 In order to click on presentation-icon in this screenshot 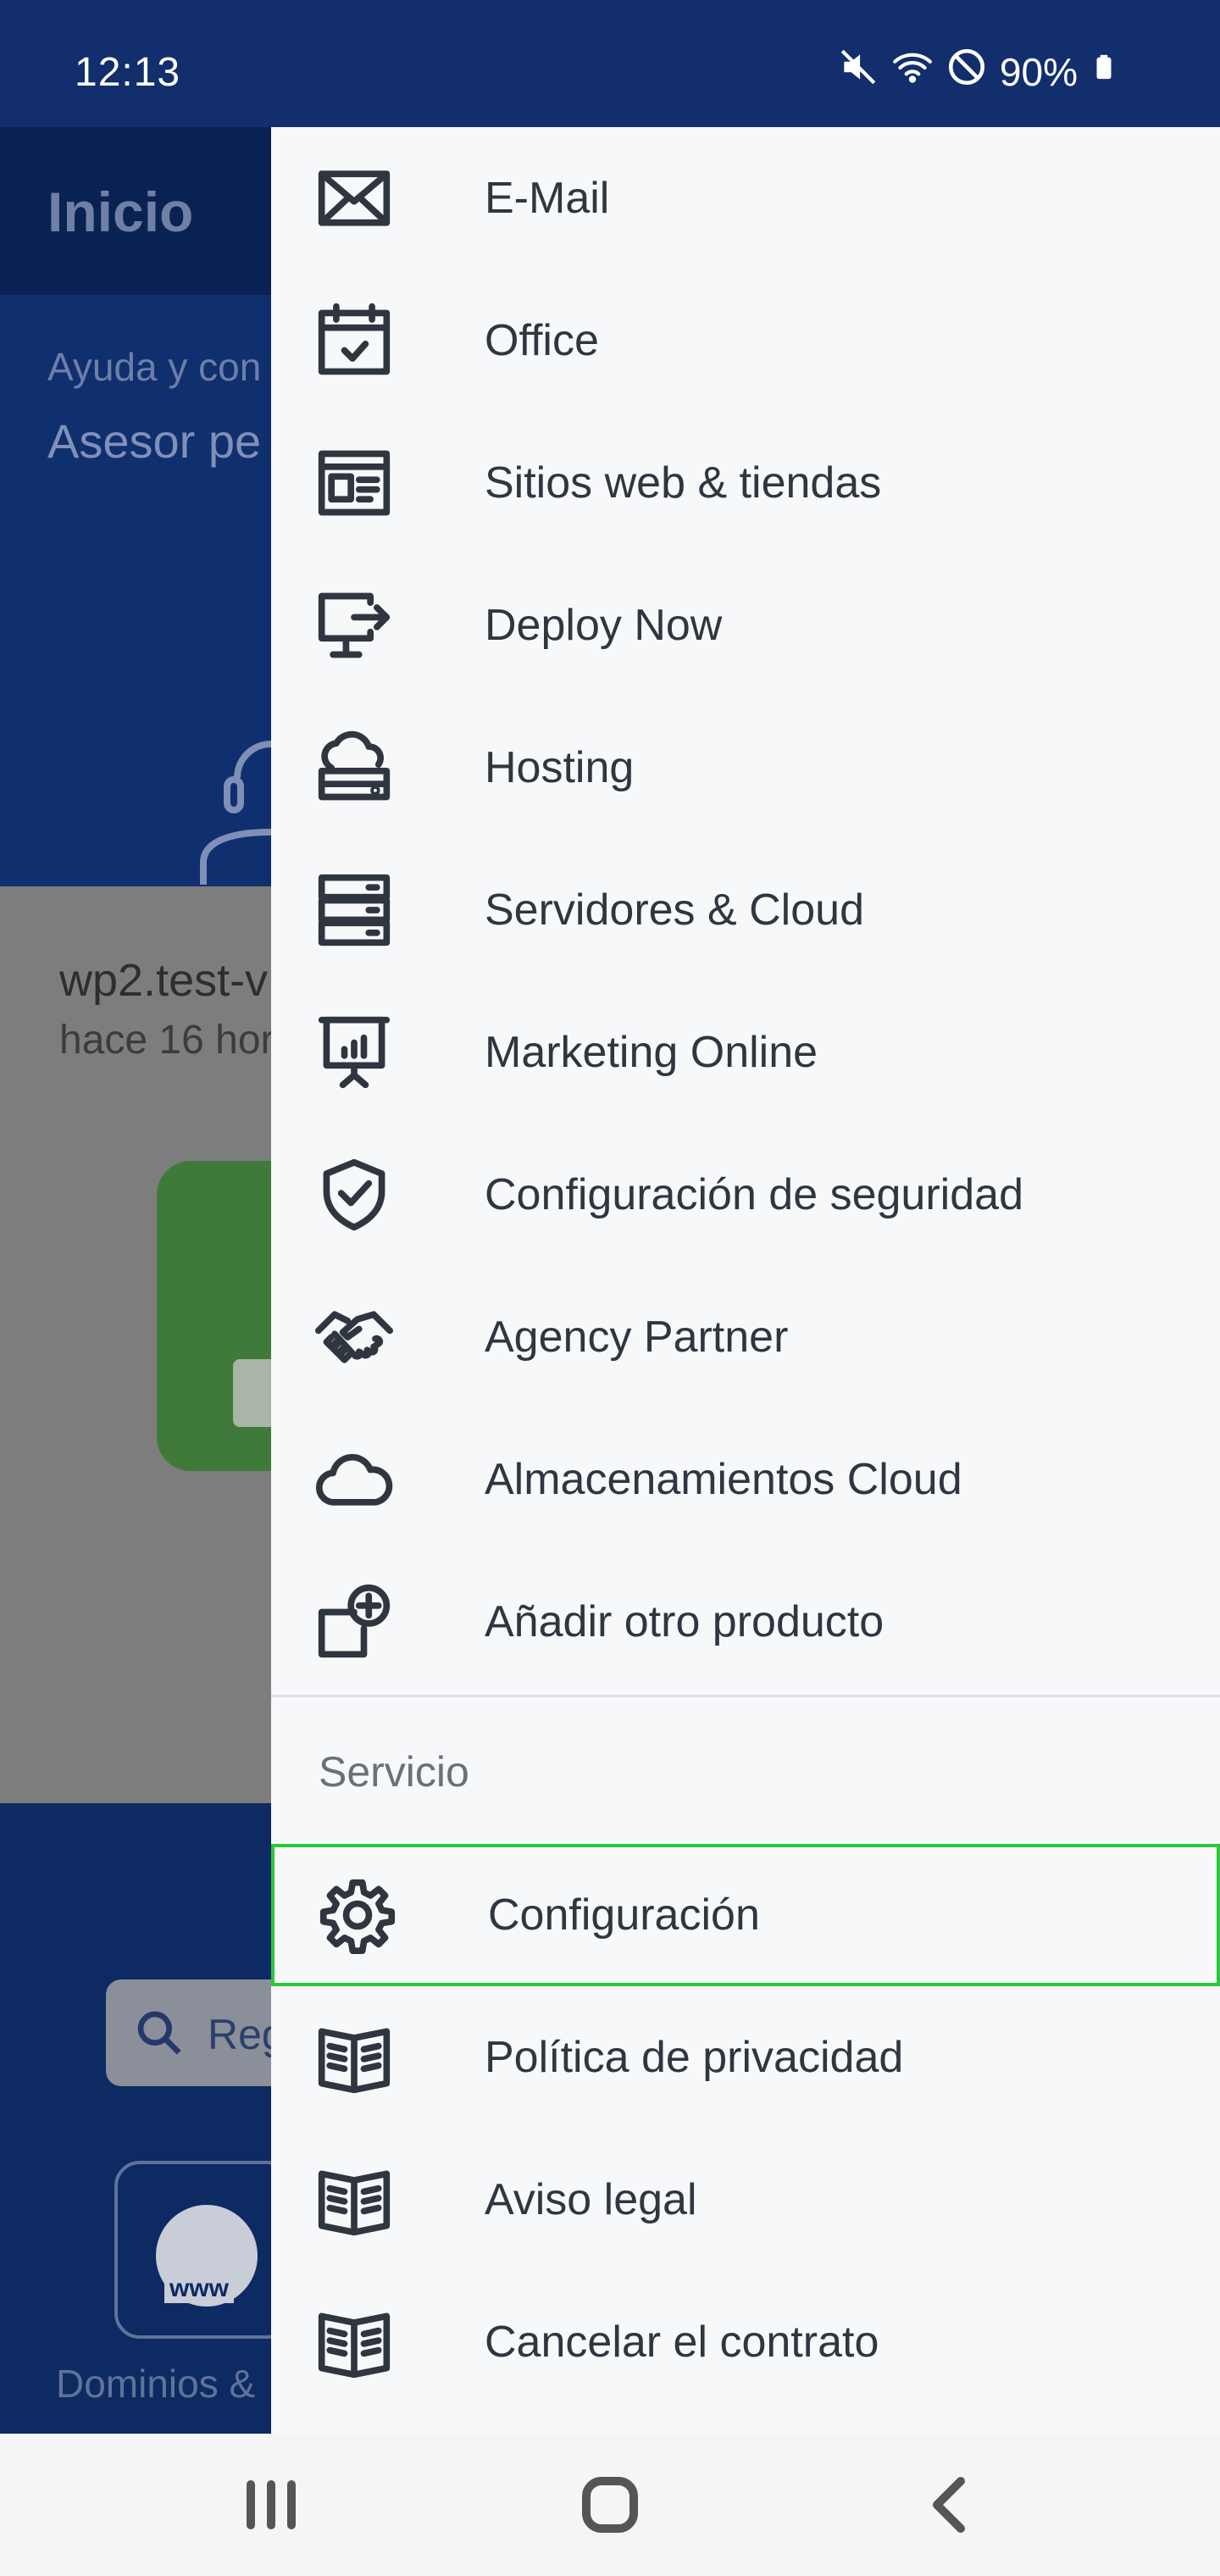, I will do `click(354, 1052)`.